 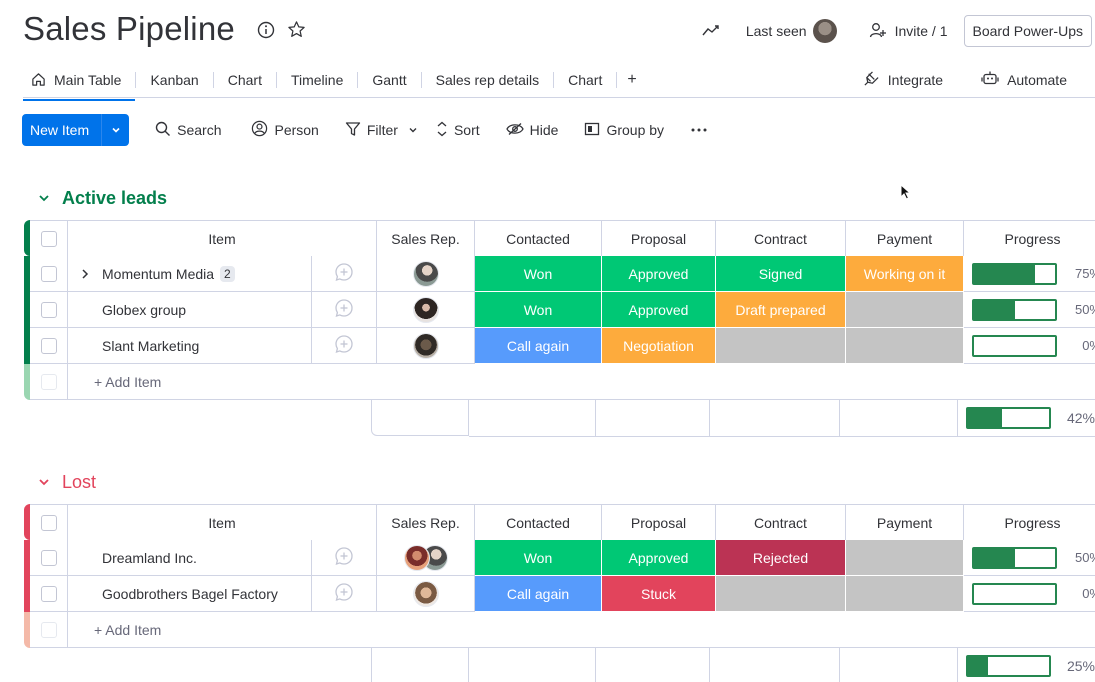 What do you see at coordinates (129, 29) in the screenshot?
I see `page-title: Sales Pipeline` at bounding box center [129, 29].